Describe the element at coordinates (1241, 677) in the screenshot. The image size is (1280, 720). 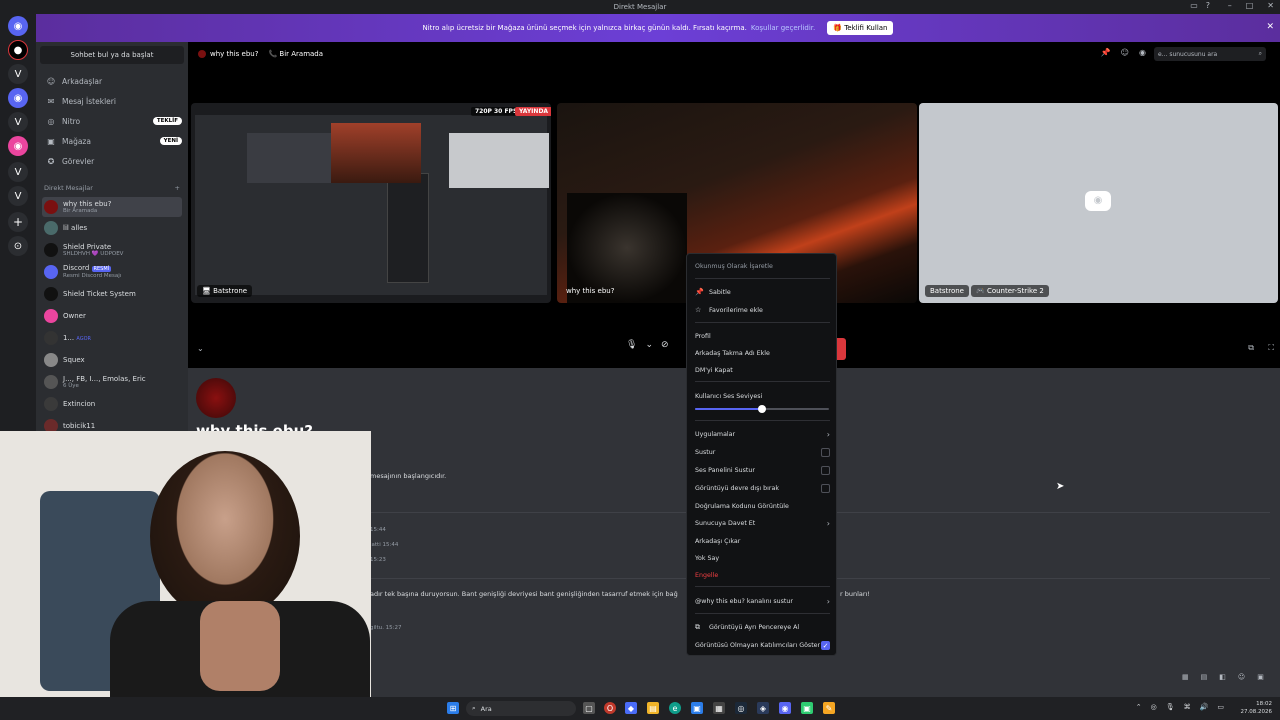
I see `emoji-icon: ☺` at that location.